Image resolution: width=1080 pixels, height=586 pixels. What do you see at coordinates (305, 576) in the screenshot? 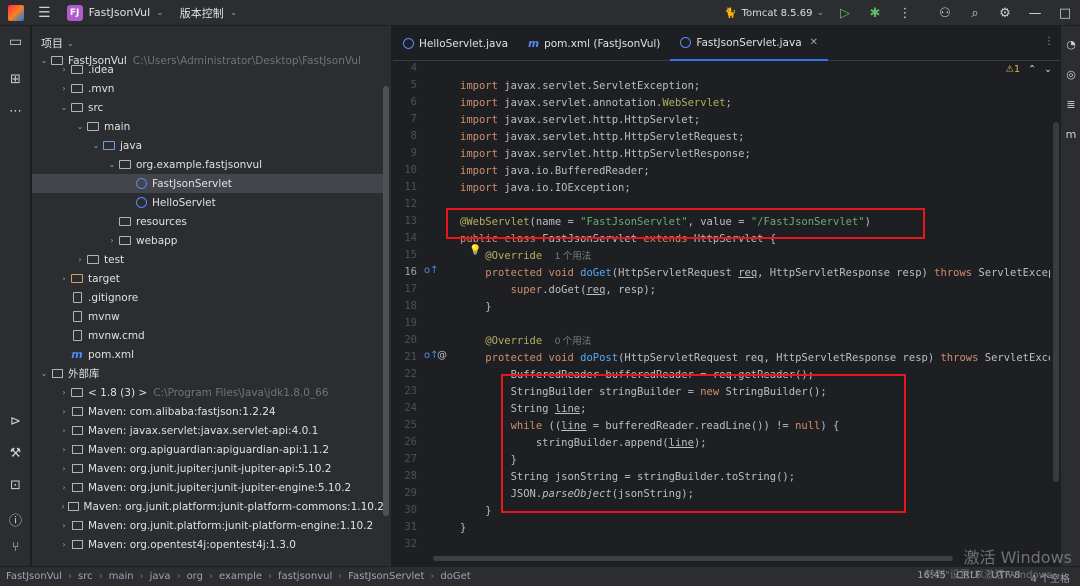
I see `breadcrumb-item: fastjsonvul` at bounding box center [305, 576].